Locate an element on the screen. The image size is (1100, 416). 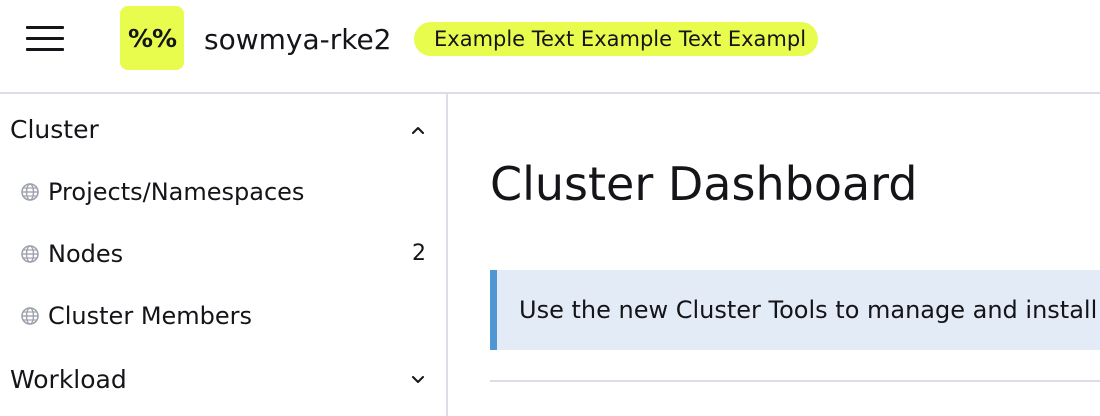
divider is located at coordinates (795, 381).